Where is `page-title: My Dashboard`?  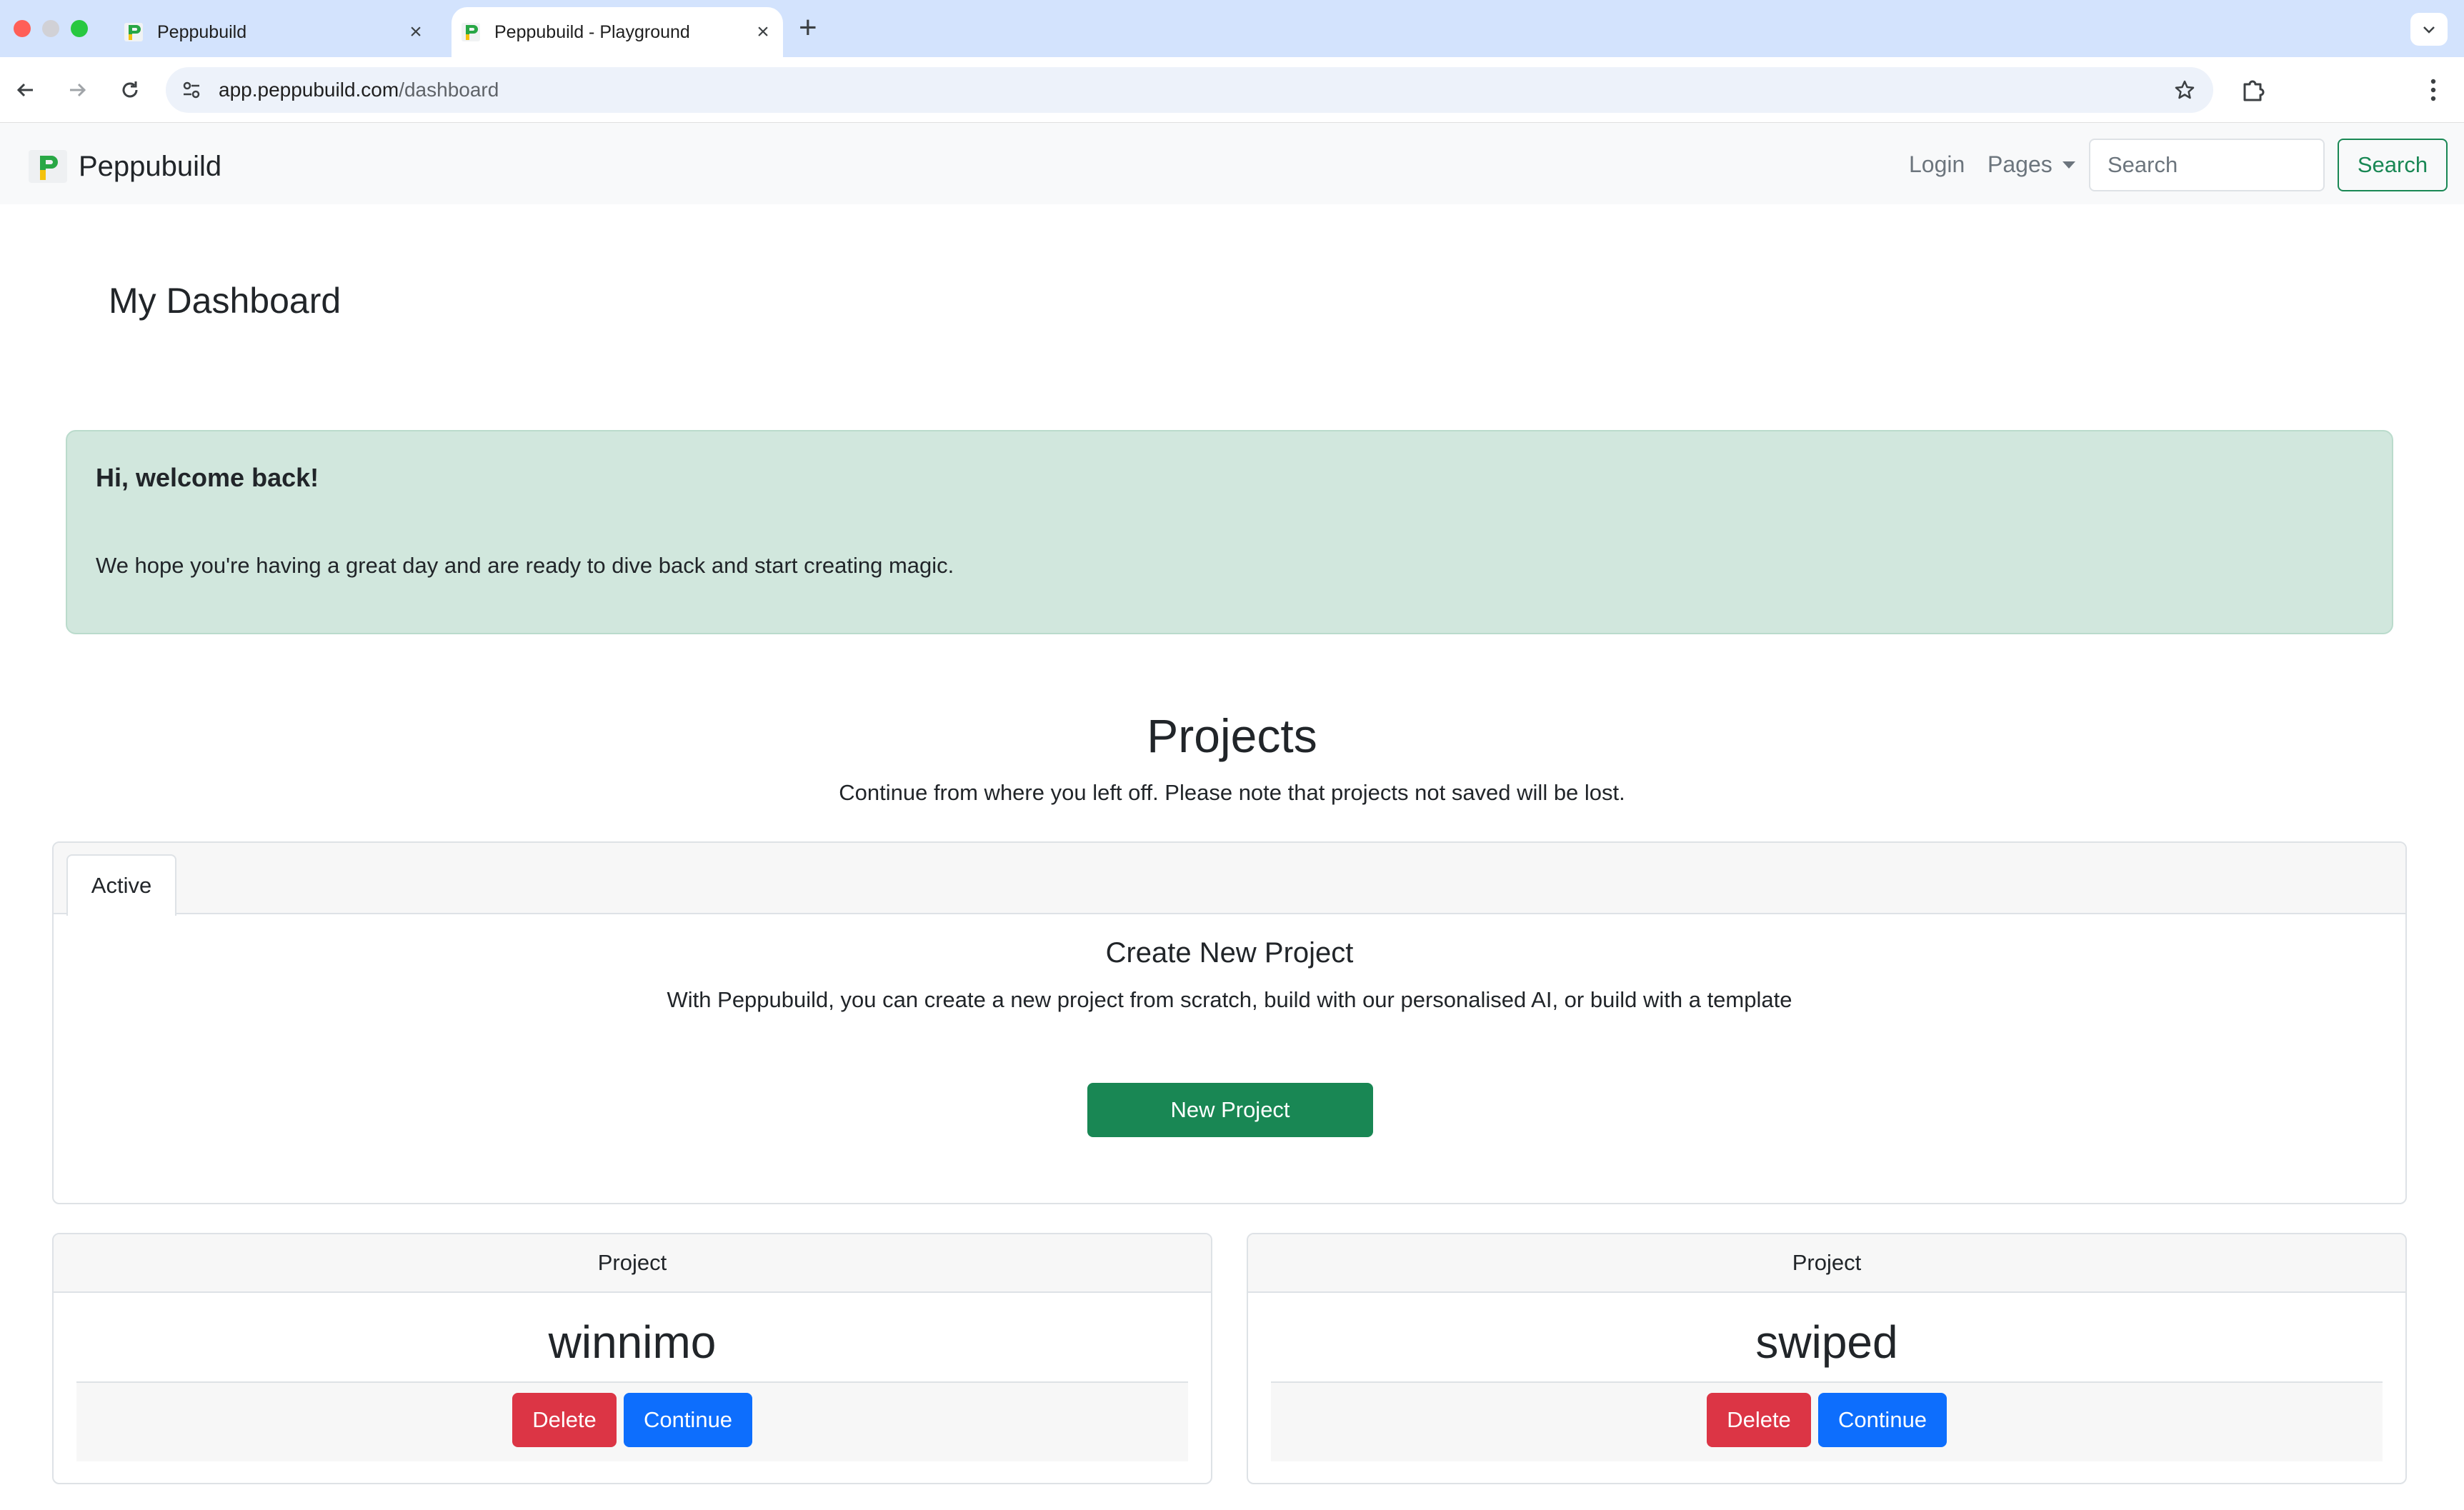
page-title: My Dashboard is located at coordinates (225, 301).